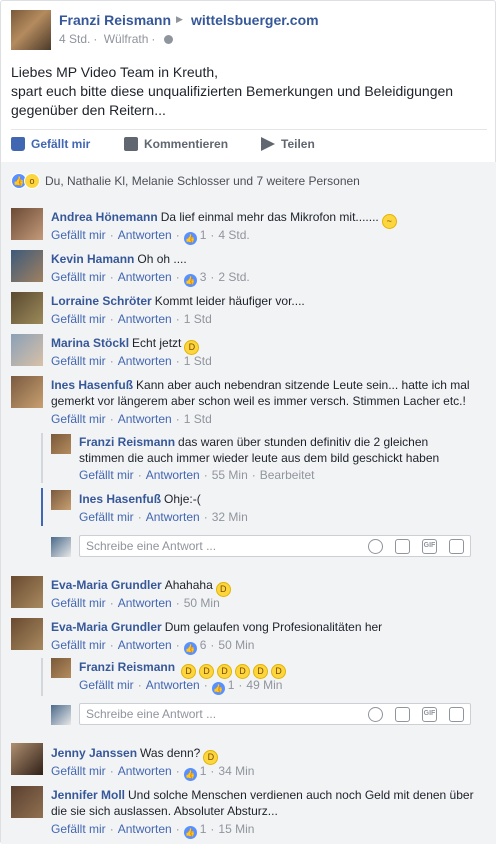 The height and width of the screenshot is (844, 496). Describe the element at coordinates (230, 517) in the screenshot. I see `reply-time: 32 Min` at that location.